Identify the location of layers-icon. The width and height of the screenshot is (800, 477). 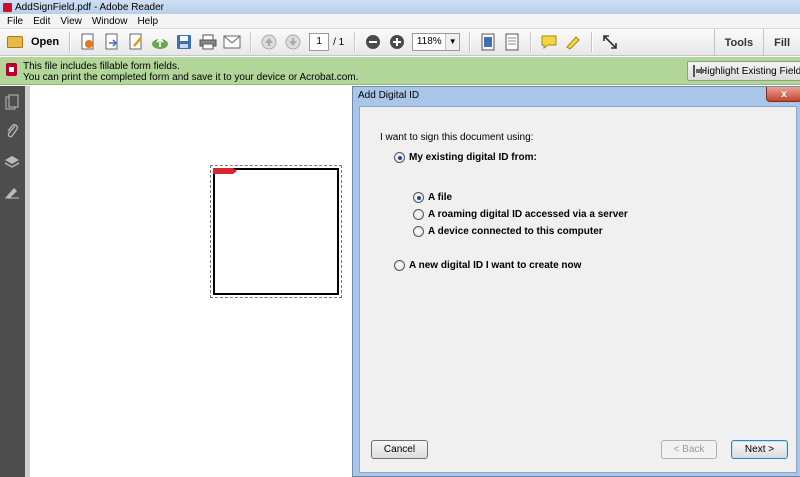
(12, 162).